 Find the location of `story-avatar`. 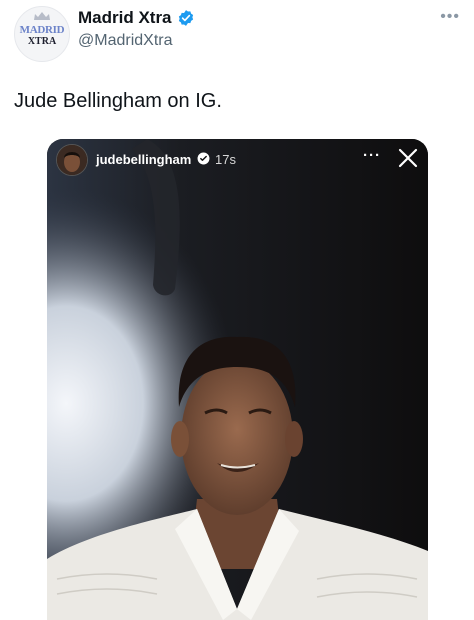

story-avatar is located at coordinates (72, 160).